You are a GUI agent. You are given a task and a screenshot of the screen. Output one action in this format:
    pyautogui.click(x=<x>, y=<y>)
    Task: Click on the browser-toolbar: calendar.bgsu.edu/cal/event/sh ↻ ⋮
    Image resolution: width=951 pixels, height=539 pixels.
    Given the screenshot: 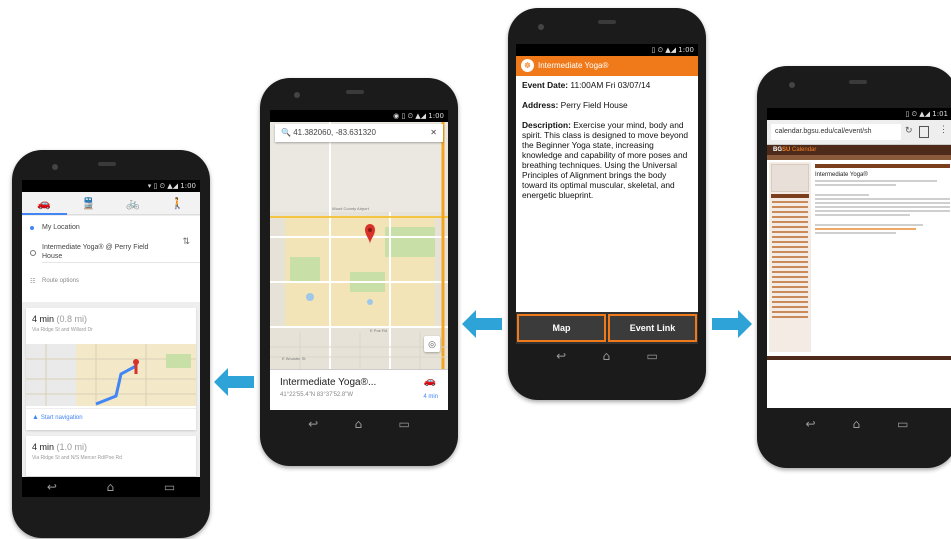 What is the action you would take?
    pyautogui.click(x=859, y=132)
    